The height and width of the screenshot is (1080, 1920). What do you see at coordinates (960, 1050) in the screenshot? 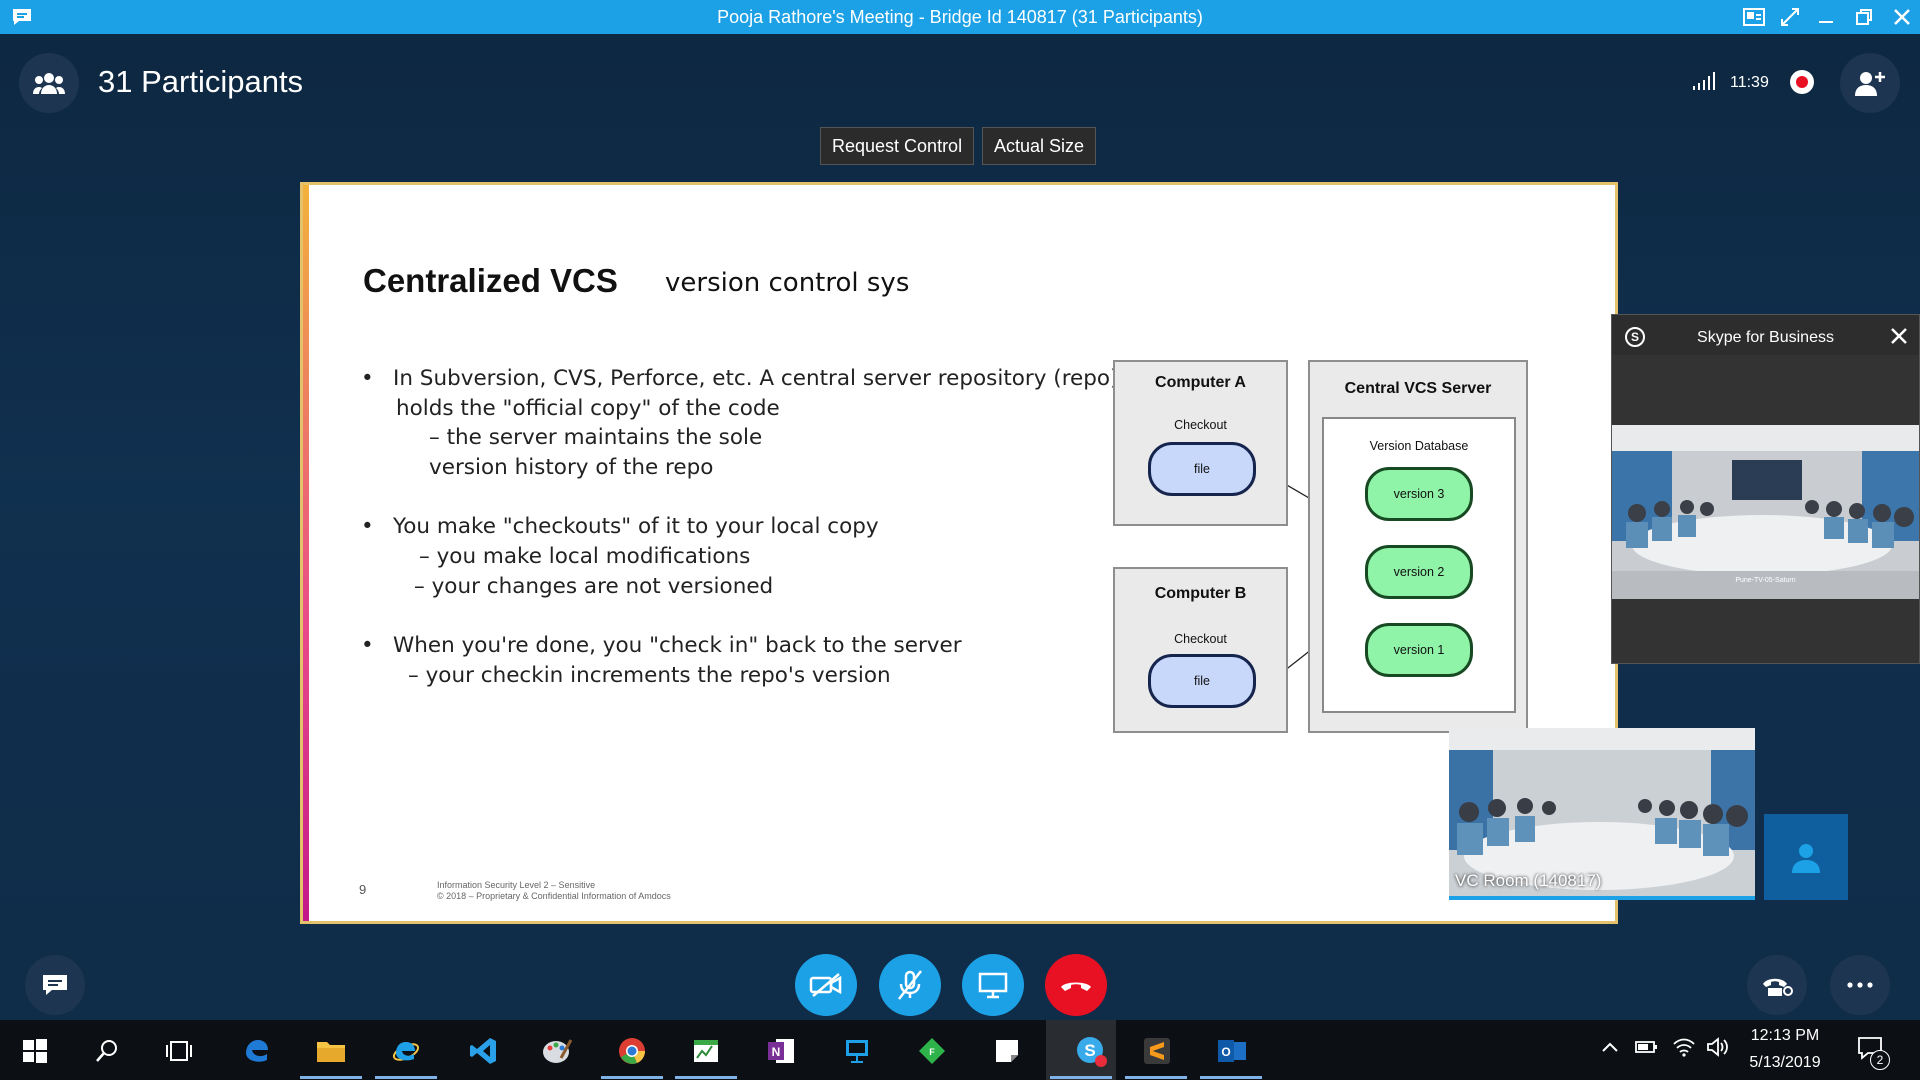
I see `taskbar` at bounding box center [960, 1050].